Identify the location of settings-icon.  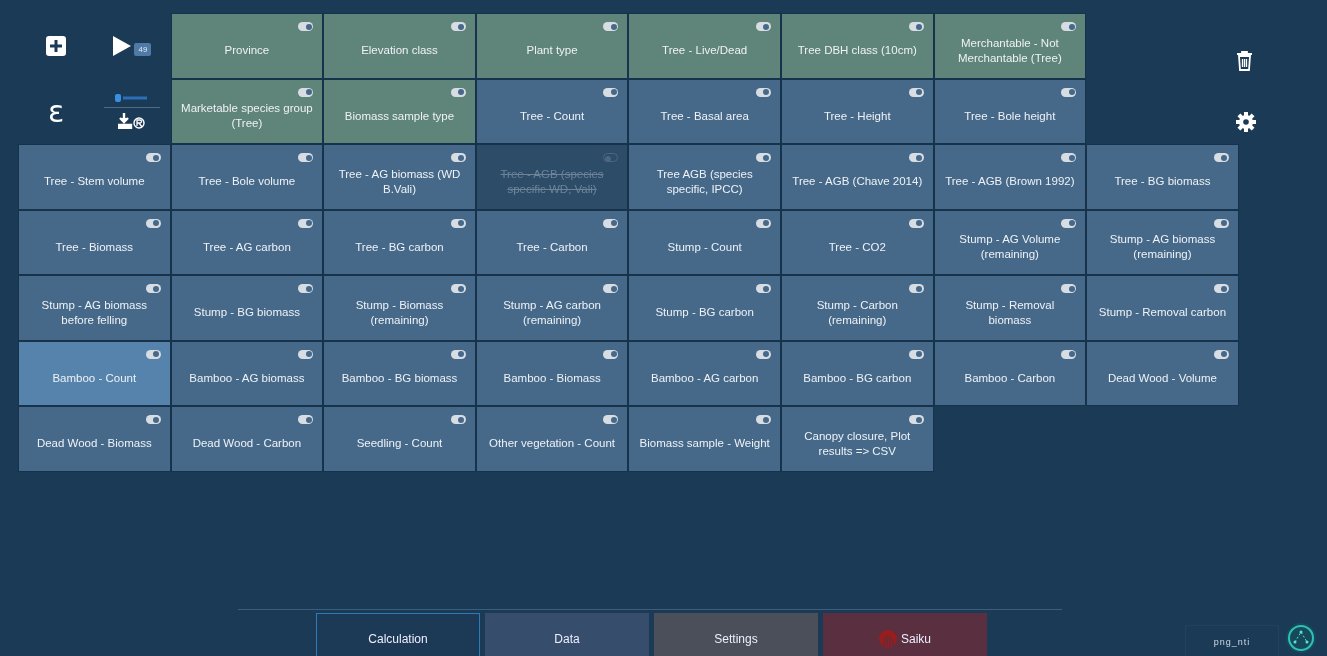
(1246, 122).